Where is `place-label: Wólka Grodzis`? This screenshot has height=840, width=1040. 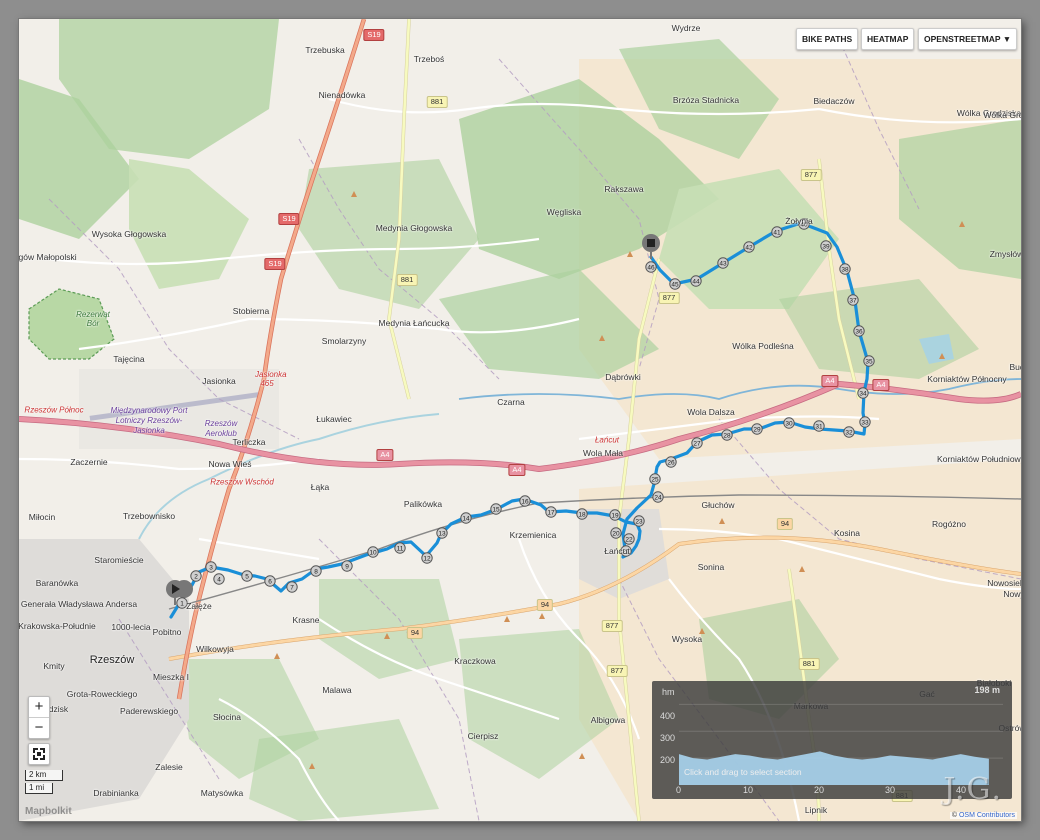
place-label: Wólka Grodzis is located at coordinates (1002, 115).